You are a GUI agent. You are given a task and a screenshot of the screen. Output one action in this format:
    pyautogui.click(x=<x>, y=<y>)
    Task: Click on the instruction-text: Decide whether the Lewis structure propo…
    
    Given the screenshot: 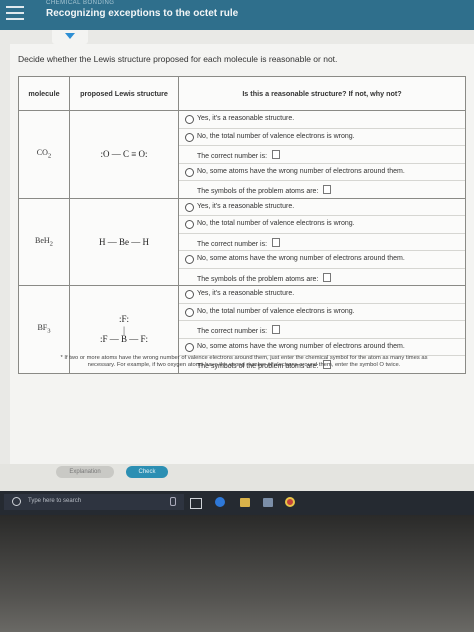 What is the action you would take?
    pyautogui.click(x=178, y=59)
    